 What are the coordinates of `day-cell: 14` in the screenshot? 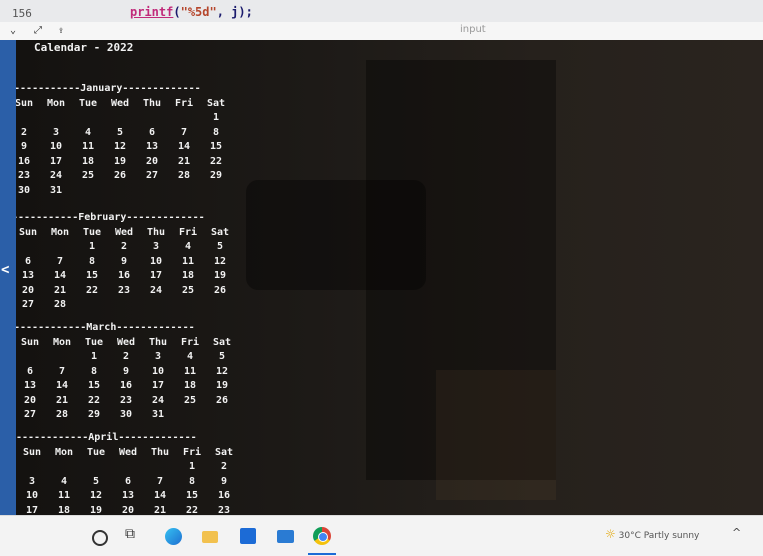 It's located at (62, 386).